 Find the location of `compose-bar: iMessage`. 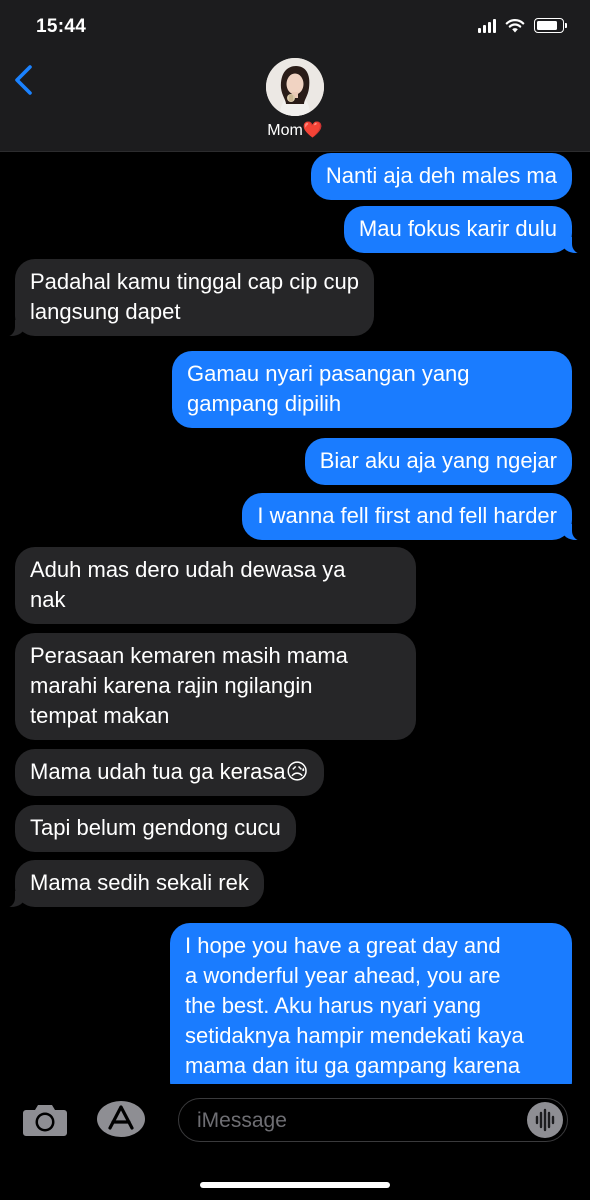

compose-bar: iMessage is located at coordinates (295, 1142).